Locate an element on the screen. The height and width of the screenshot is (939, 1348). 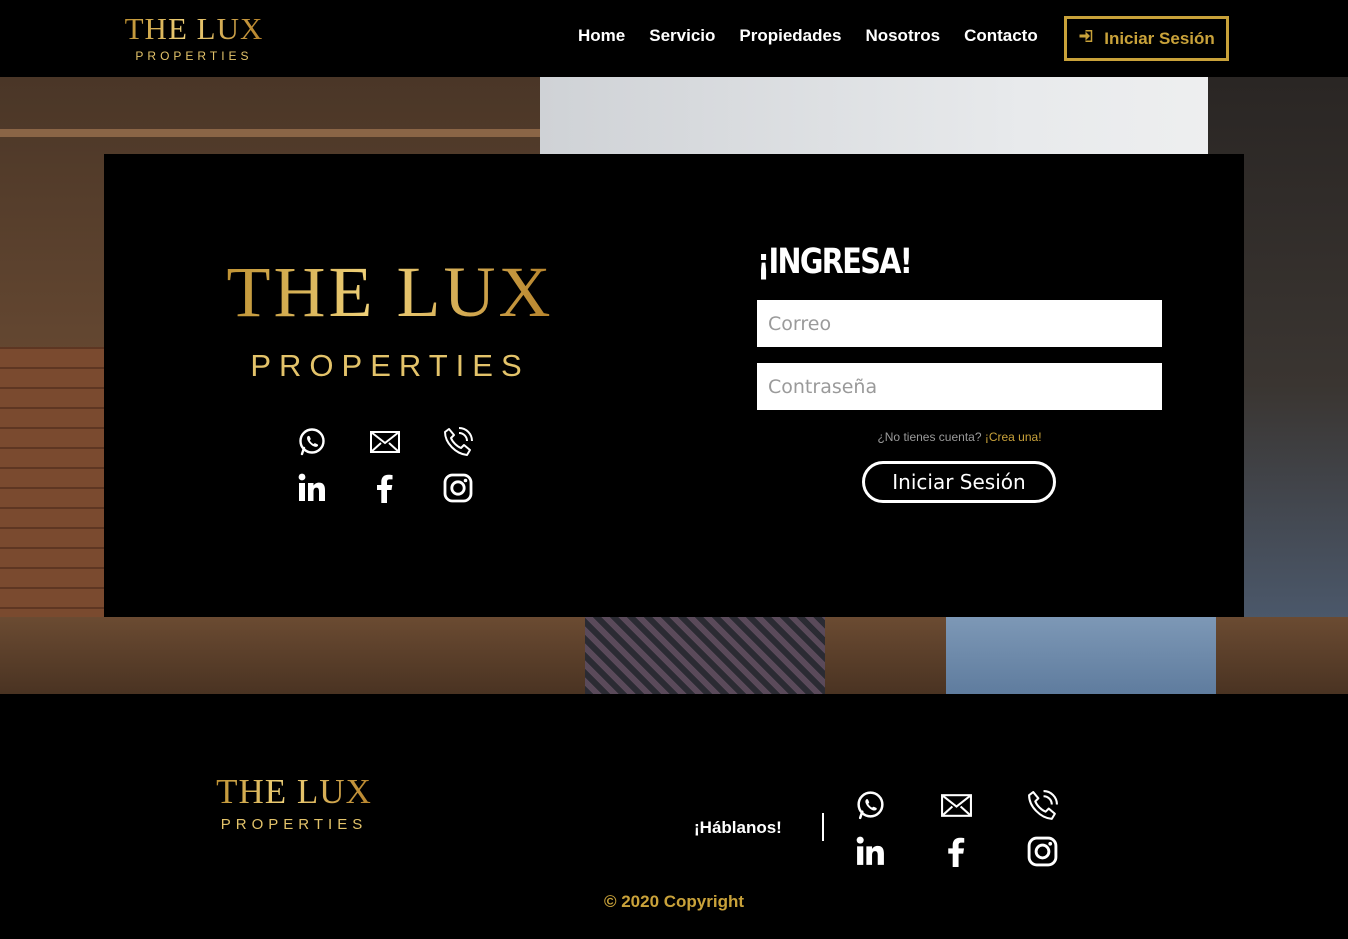
email-input is located at coordinates (959, 323).